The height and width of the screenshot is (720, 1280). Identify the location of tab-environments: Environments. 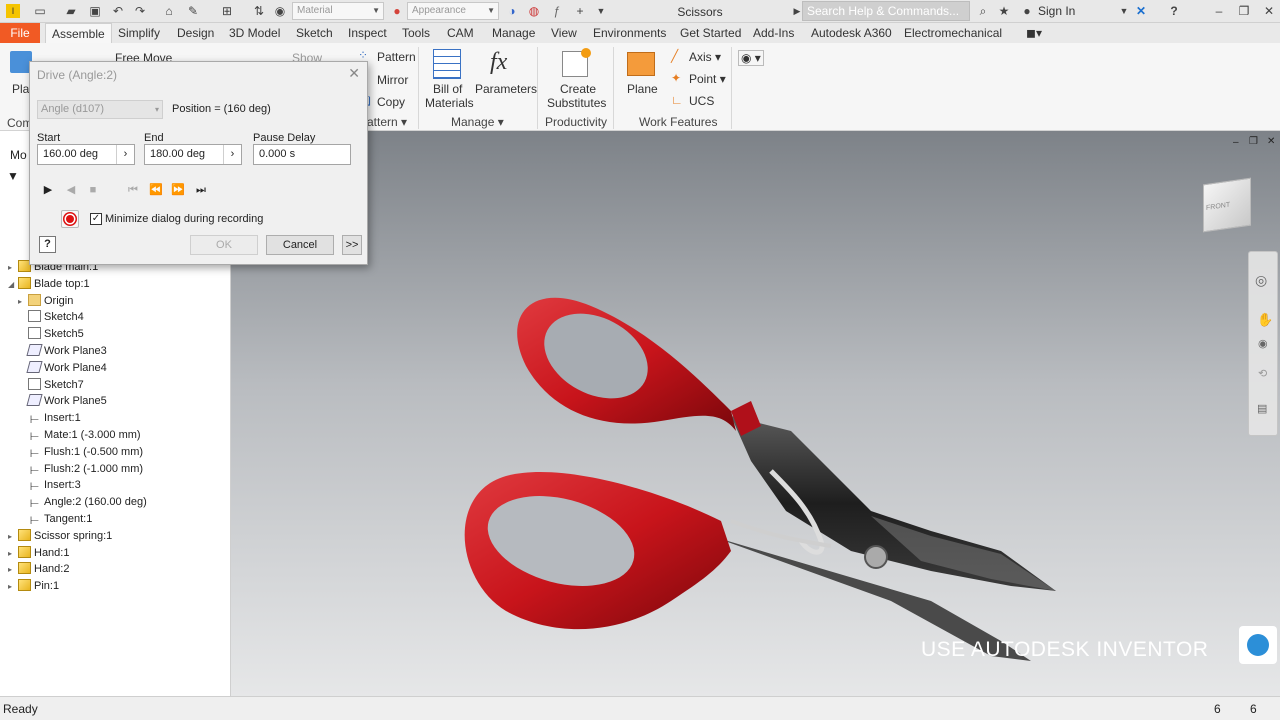
(629, 33).